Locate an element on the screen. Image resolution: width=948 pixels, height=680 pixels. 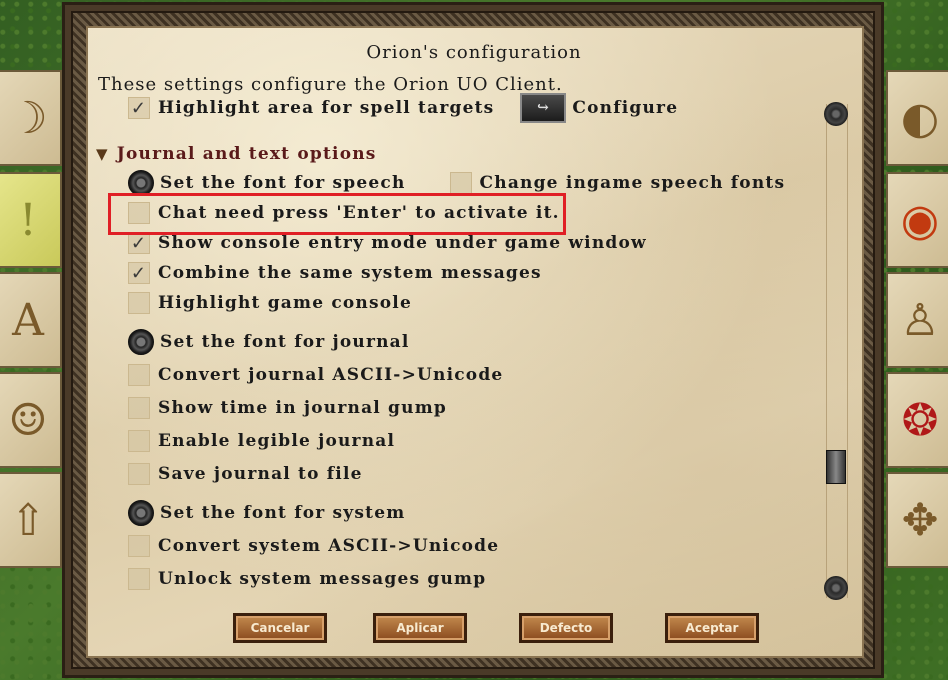
option-highlight-console: Highlight game console is located at coordinates (270, 303).